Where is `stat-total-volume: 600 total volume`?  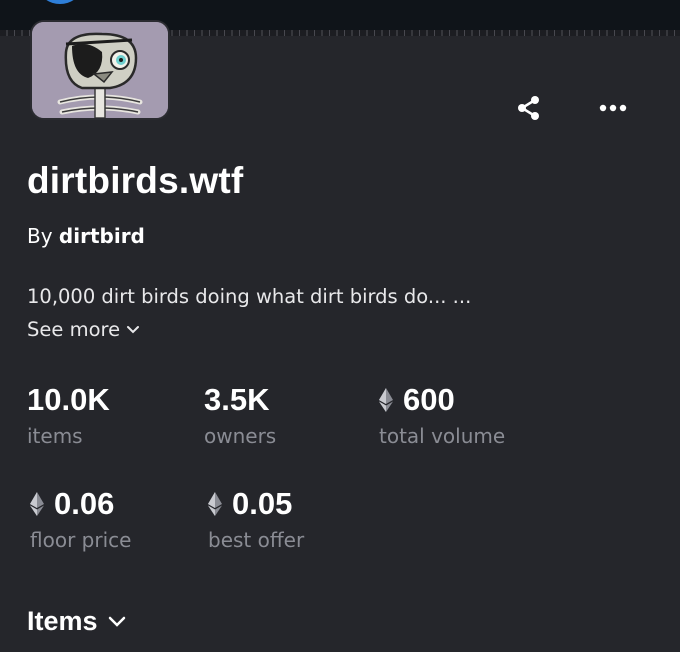 stat-total-volume: 600 total volume is located at coordinates (442, 415).